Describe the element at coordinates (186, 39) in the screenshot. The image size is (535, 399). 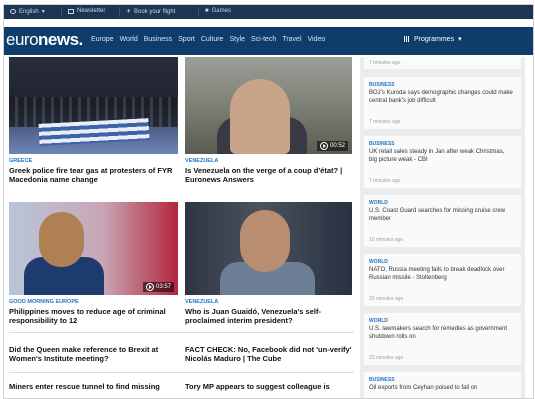
I see `nav-link-sport: Sport` at that location.